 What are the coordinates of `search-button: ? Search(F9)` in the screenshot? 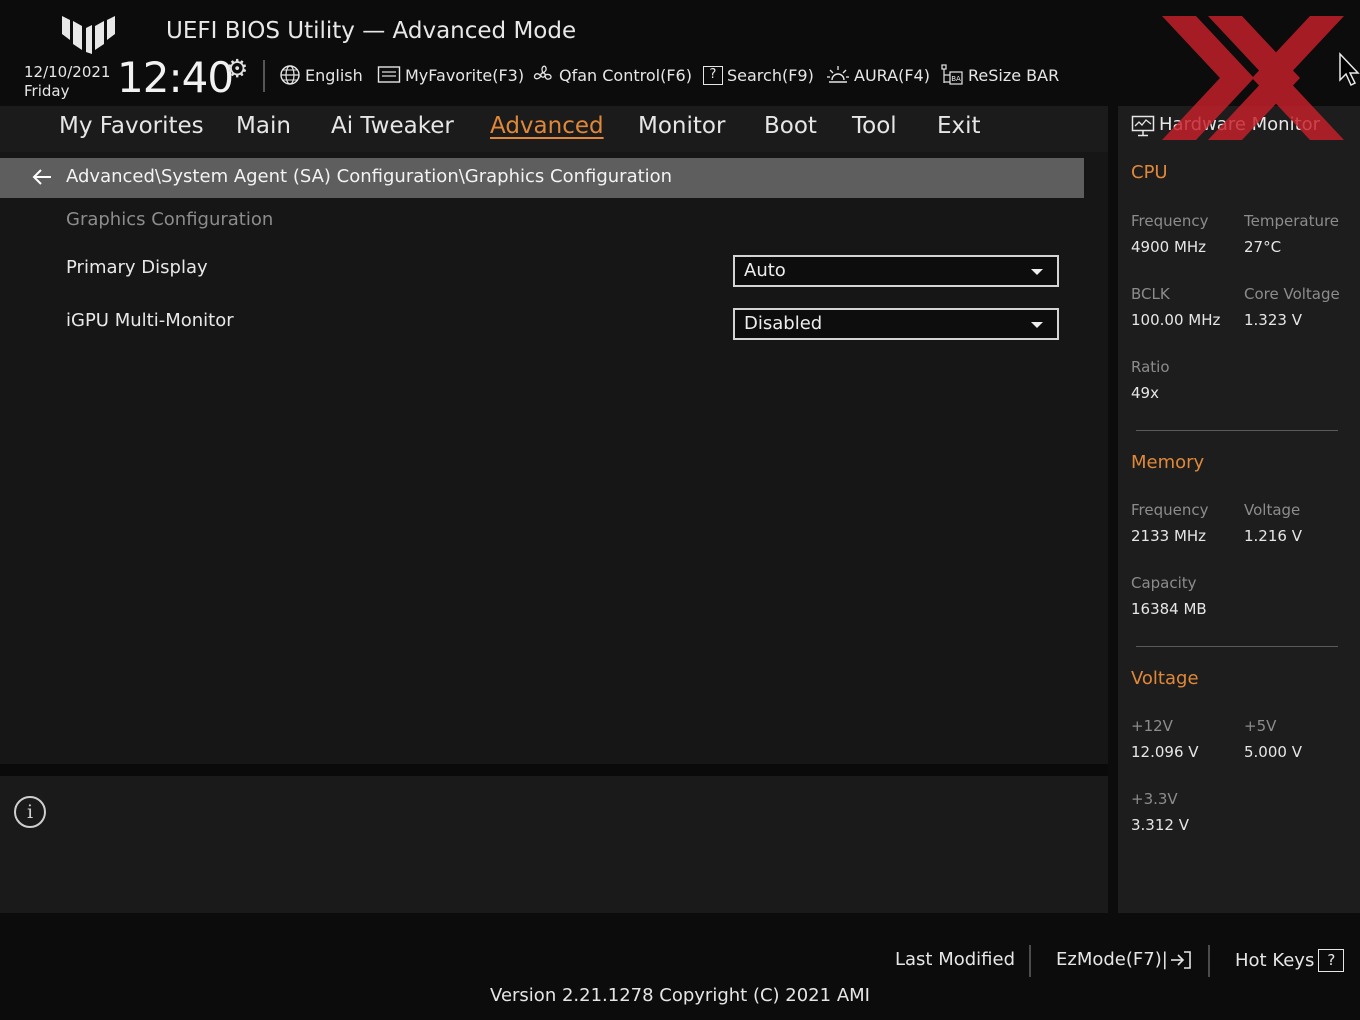 It's located at (758, 75).